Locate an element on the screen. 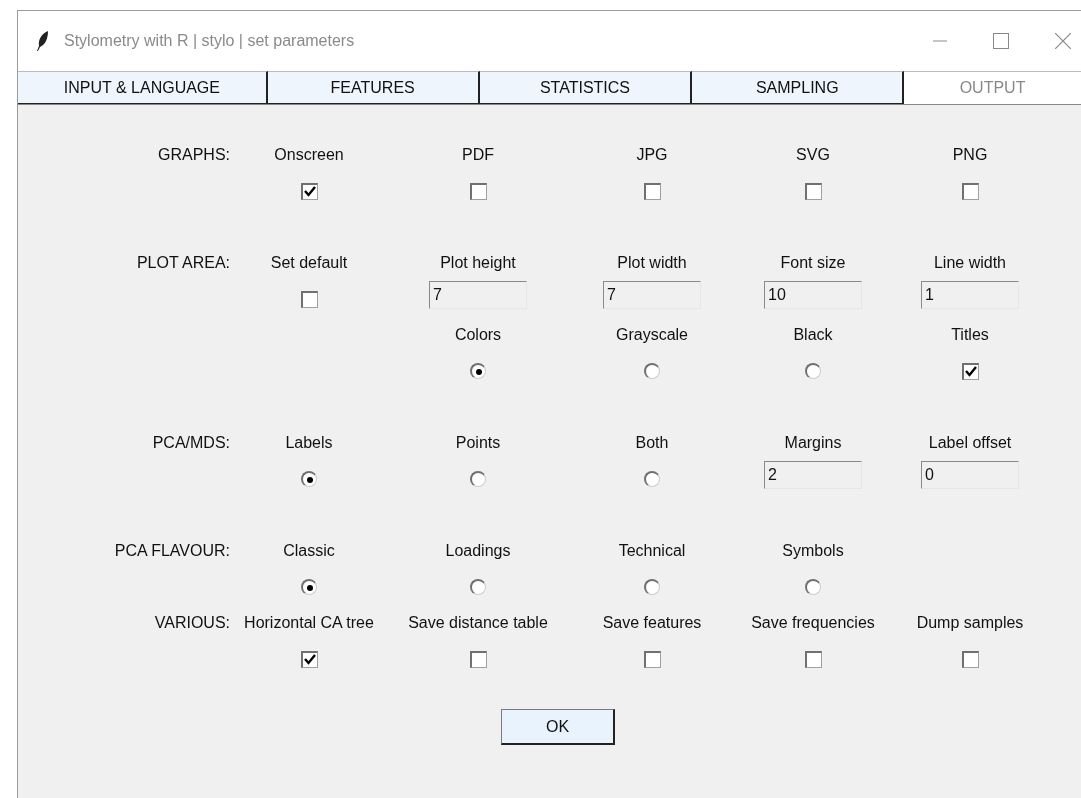 Image resolution: width=1081 pixels, height=798 pixels. tab: OUTPUT is located at coordinates (992, 87).